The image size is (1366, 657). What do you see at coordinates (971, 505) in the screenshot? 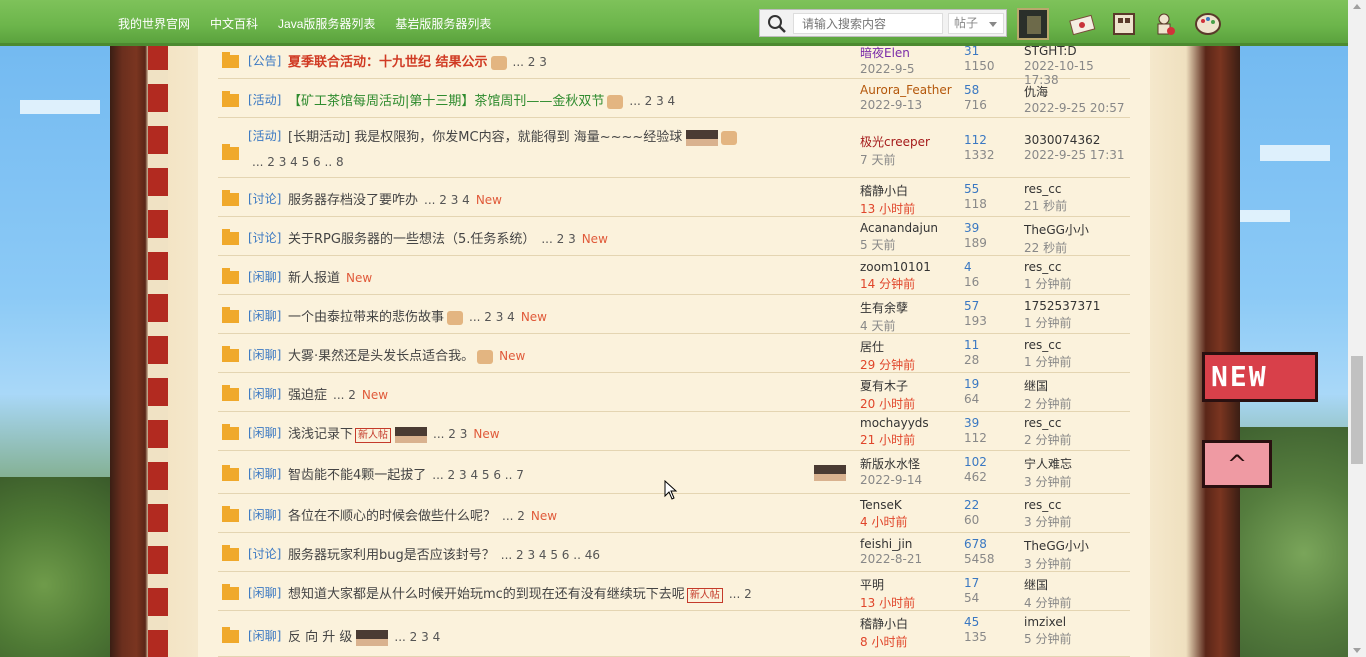
I see `reply-count: 22` at bounding box center [971, 505].